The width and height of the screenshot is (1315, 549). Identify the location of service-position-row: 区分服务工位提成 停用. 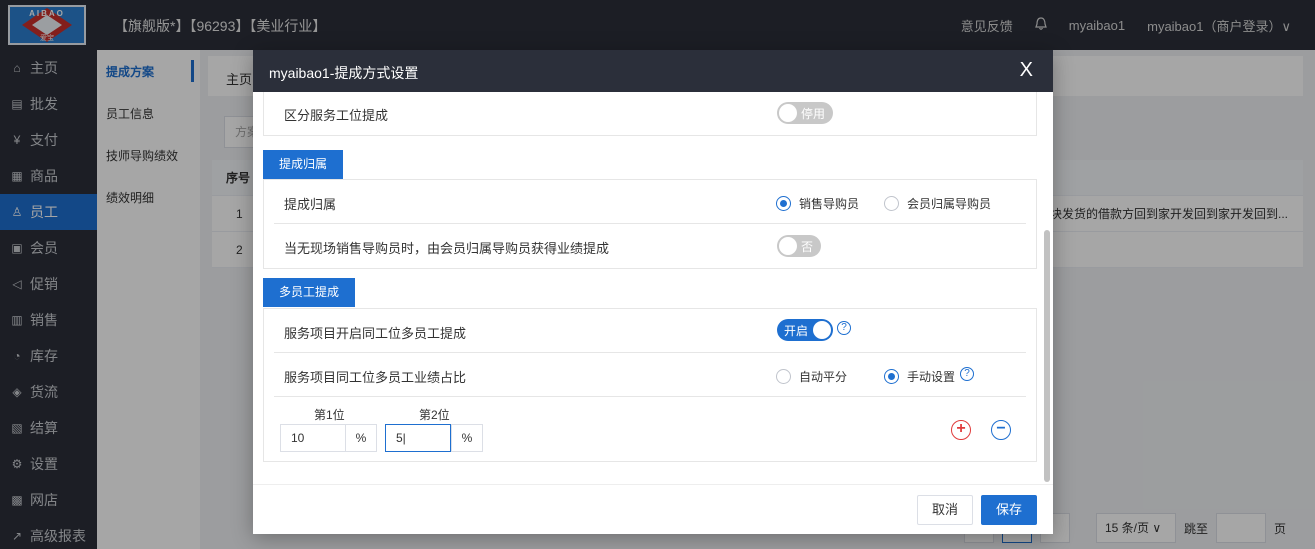
(650, 113).